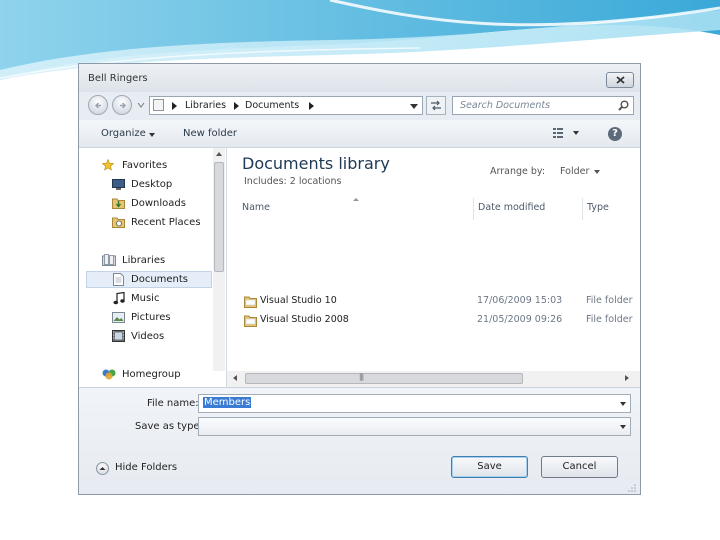 This screenshot has height=540, width=720. Describe the element at coordinates (235, 378) in the screenshot. I see `scroll-left-icon` at that location.